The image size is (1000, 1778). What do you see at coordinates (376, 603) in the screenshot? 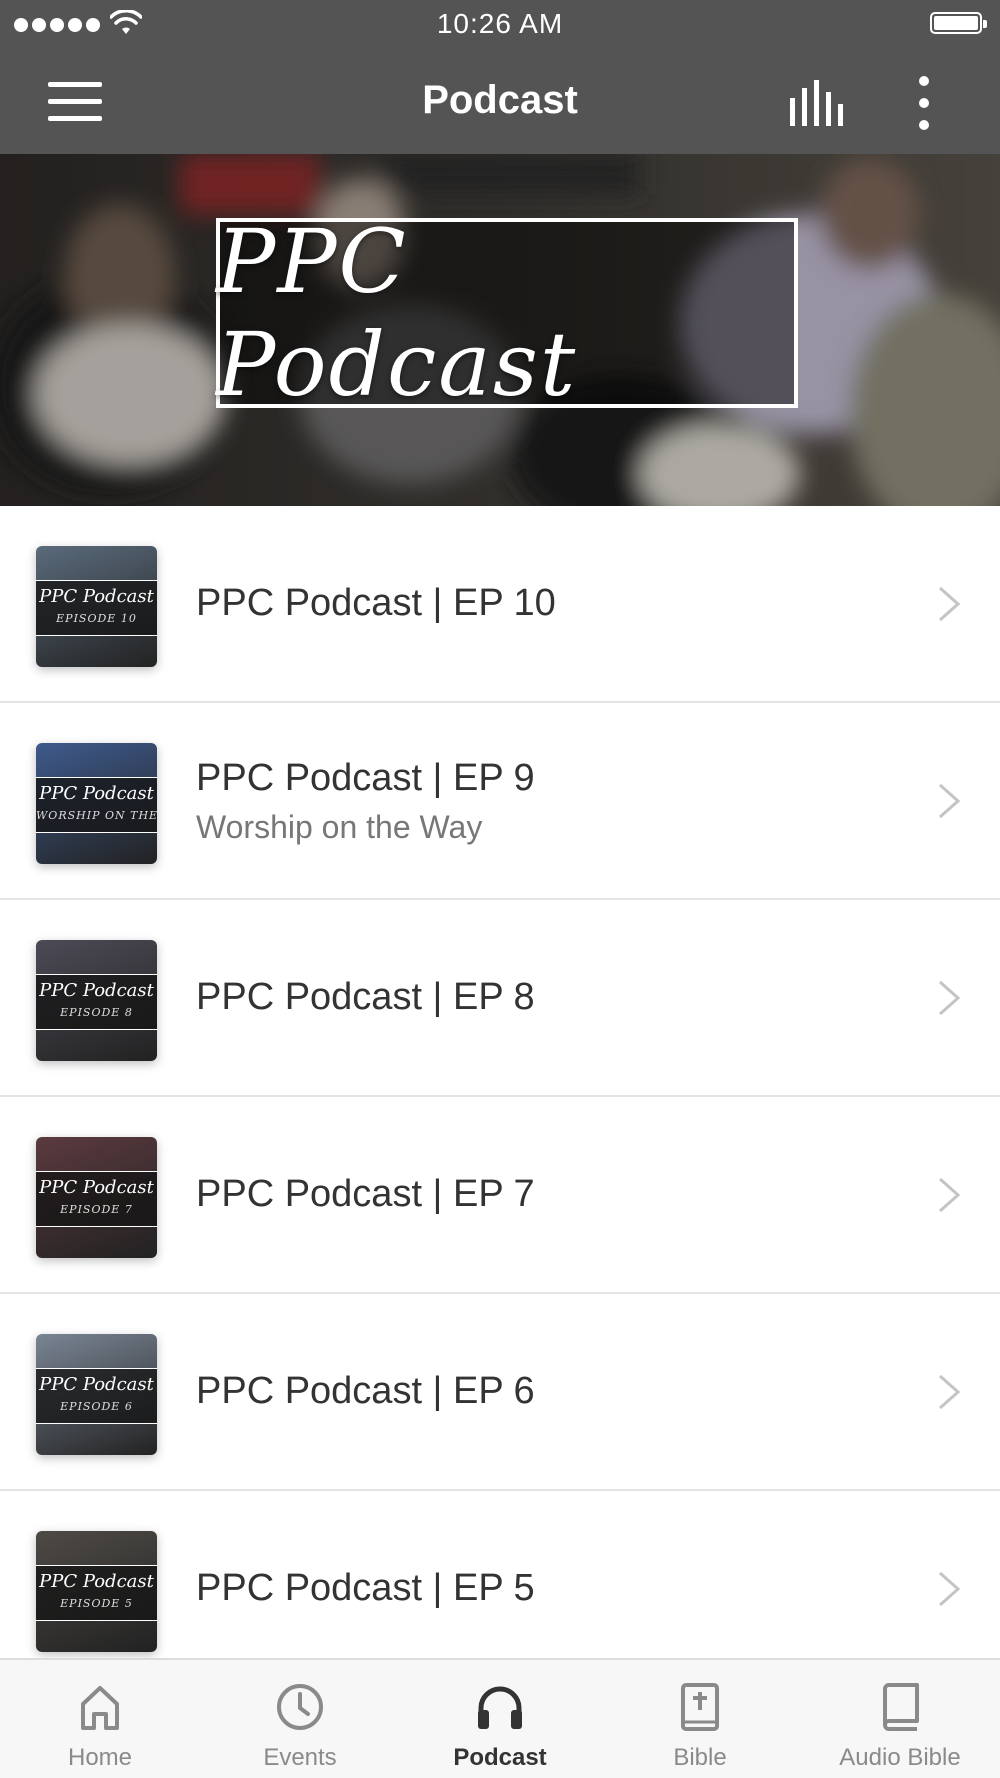
I see `episode-title: PPC Podcast | EP 10` at bounding box center [376, 603].